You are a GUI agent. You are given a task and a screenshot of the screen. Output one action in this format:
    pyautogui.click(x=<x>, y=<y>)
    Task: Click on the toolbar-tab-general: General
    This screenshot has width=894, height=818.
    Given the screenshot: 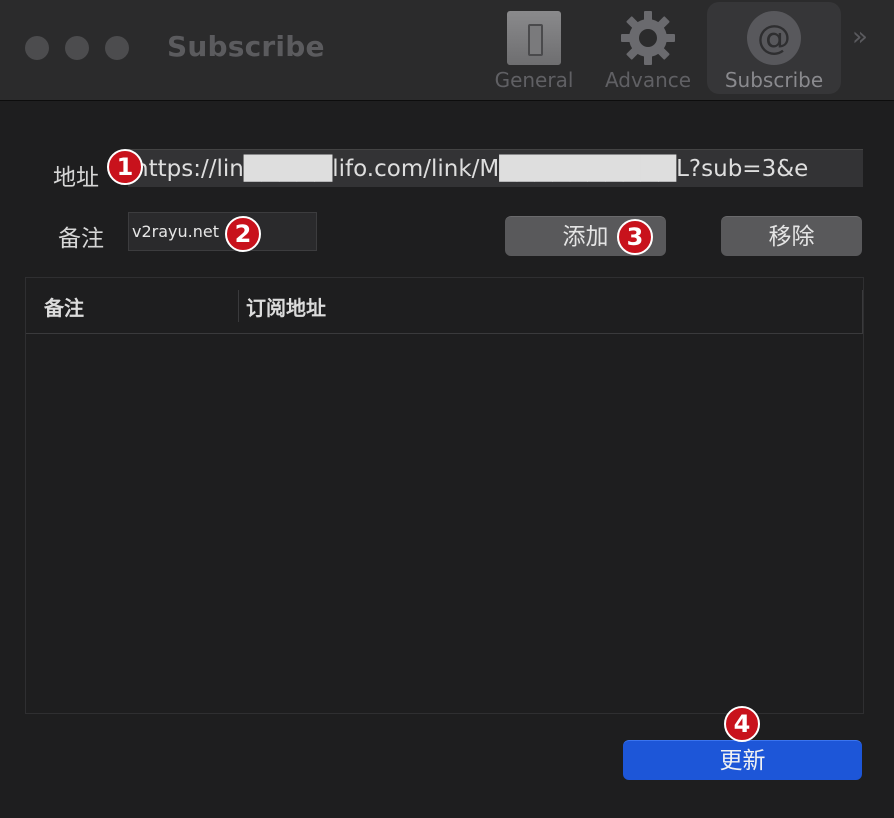 What is the action you would take?
    pyautogui.click(x=534, y=48)
    